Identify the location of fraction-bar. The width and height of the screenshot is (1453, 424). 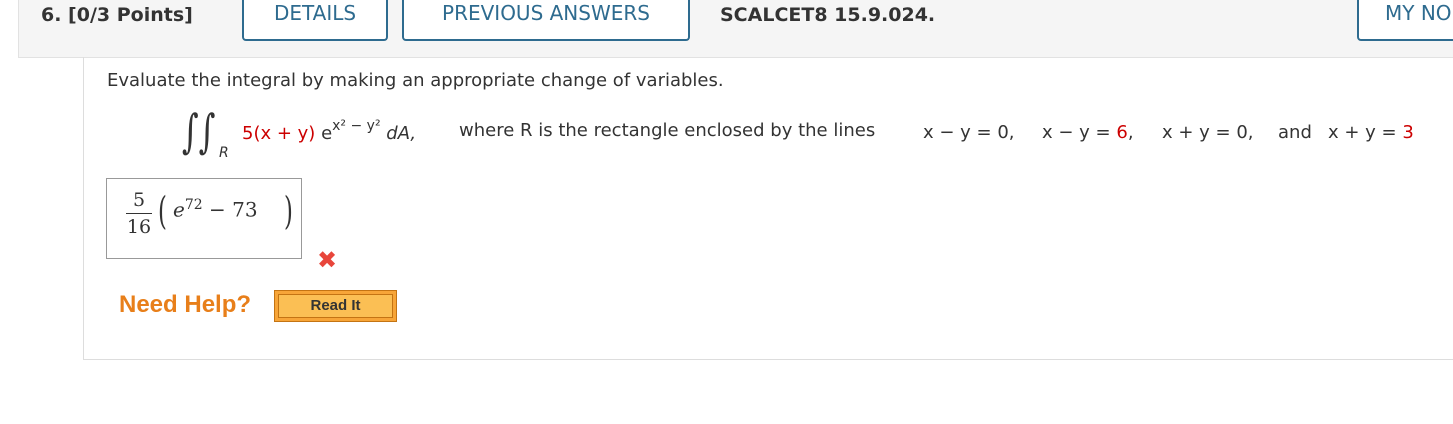
(139, 213).